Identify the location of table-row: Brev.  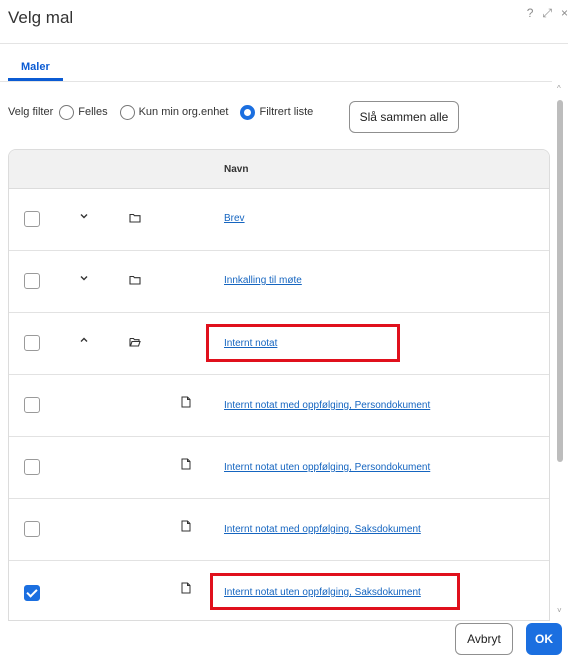
(279, 220).